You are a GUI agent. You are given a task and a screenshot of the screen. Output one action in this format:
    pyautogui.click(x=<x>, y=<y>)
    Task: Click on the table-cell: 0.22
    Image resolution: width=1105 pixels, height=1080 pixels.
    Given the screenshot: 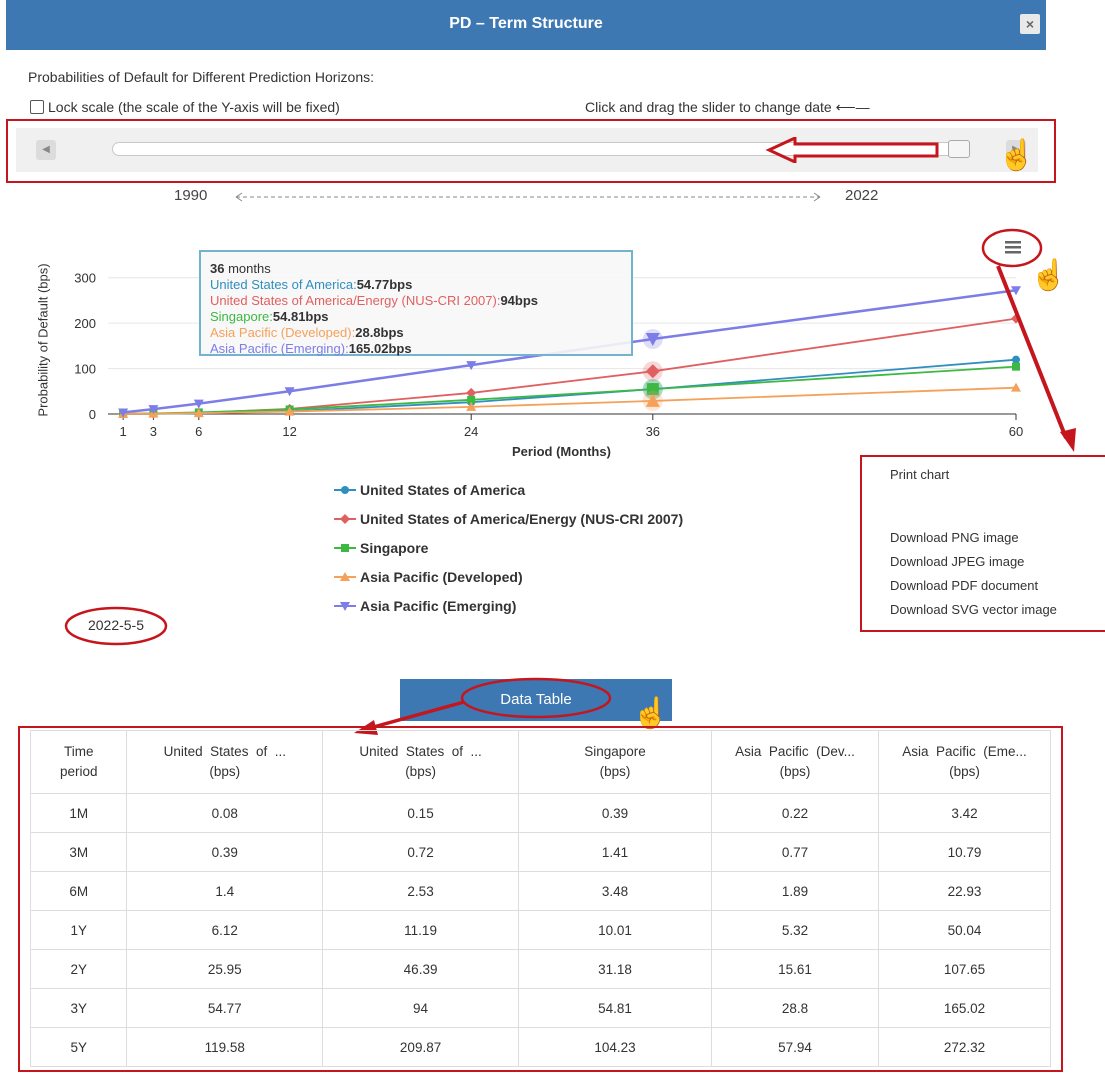 What is the action you would take?
    pyautogui.click(x=795, y=813)
    